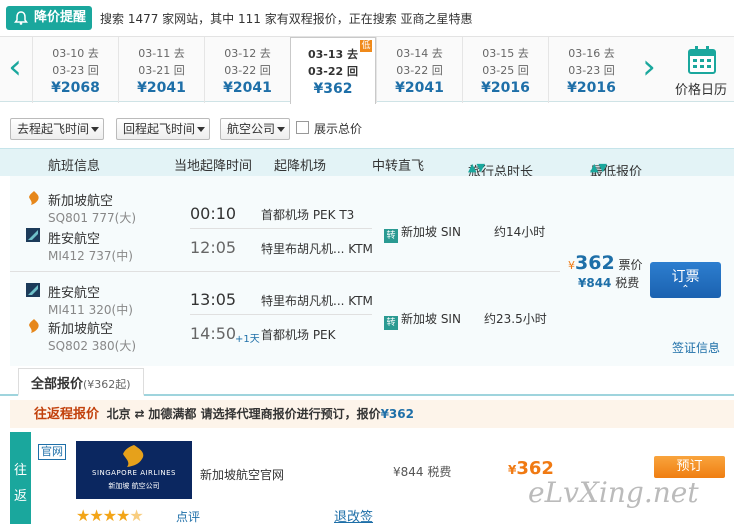  What do you see at coordinates (702, 60) in the screenshot?
I see `calendar-icon` at bounding box center [702, 60].